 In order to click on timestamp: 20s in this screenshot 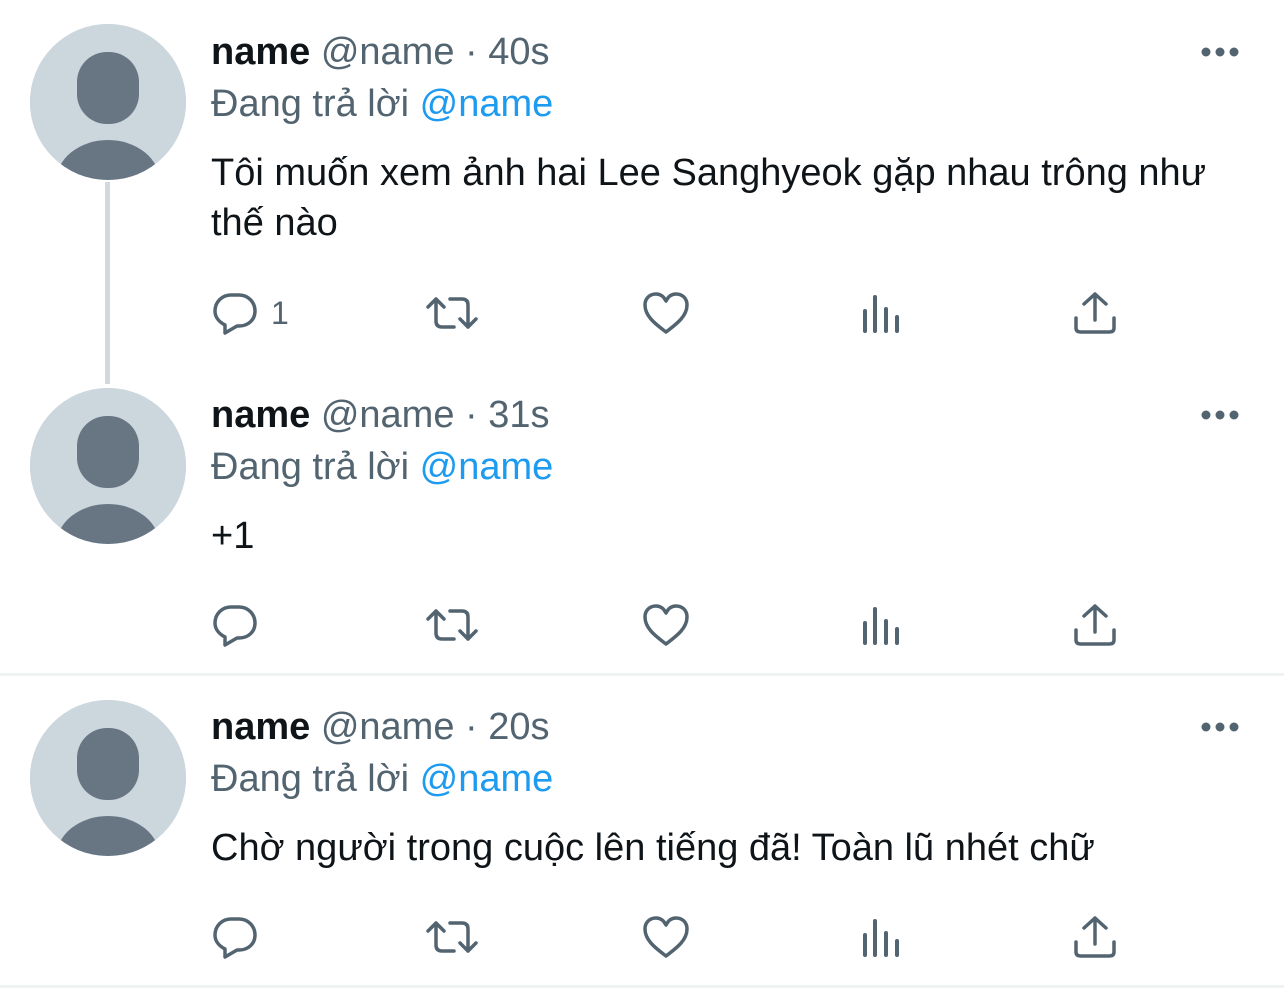, I will do `click(518, 727)`.